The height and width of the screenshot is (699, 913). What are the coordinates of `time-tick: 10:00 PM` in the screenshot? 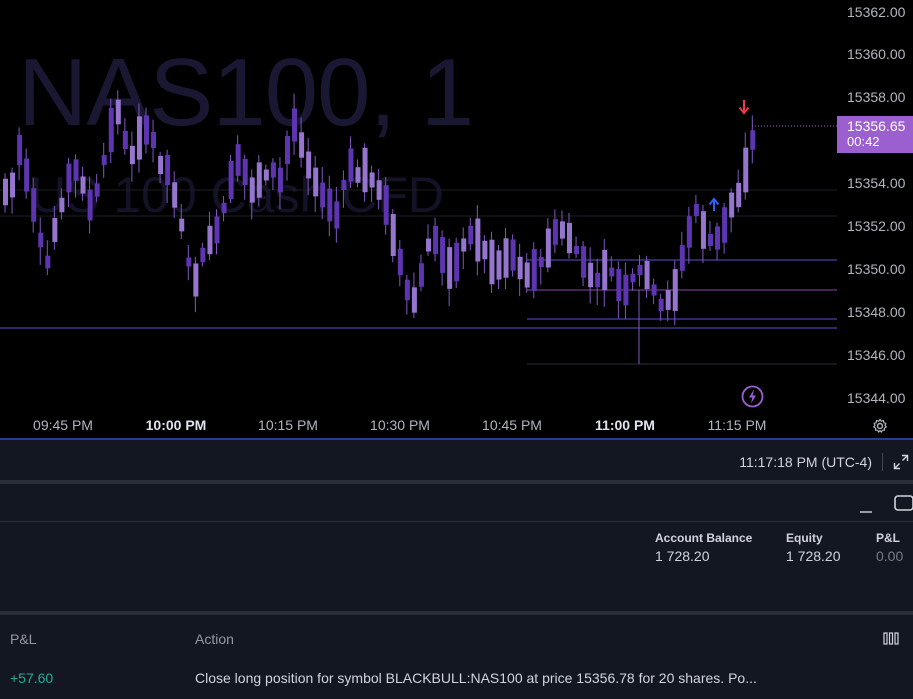 It's located at (176, 425).